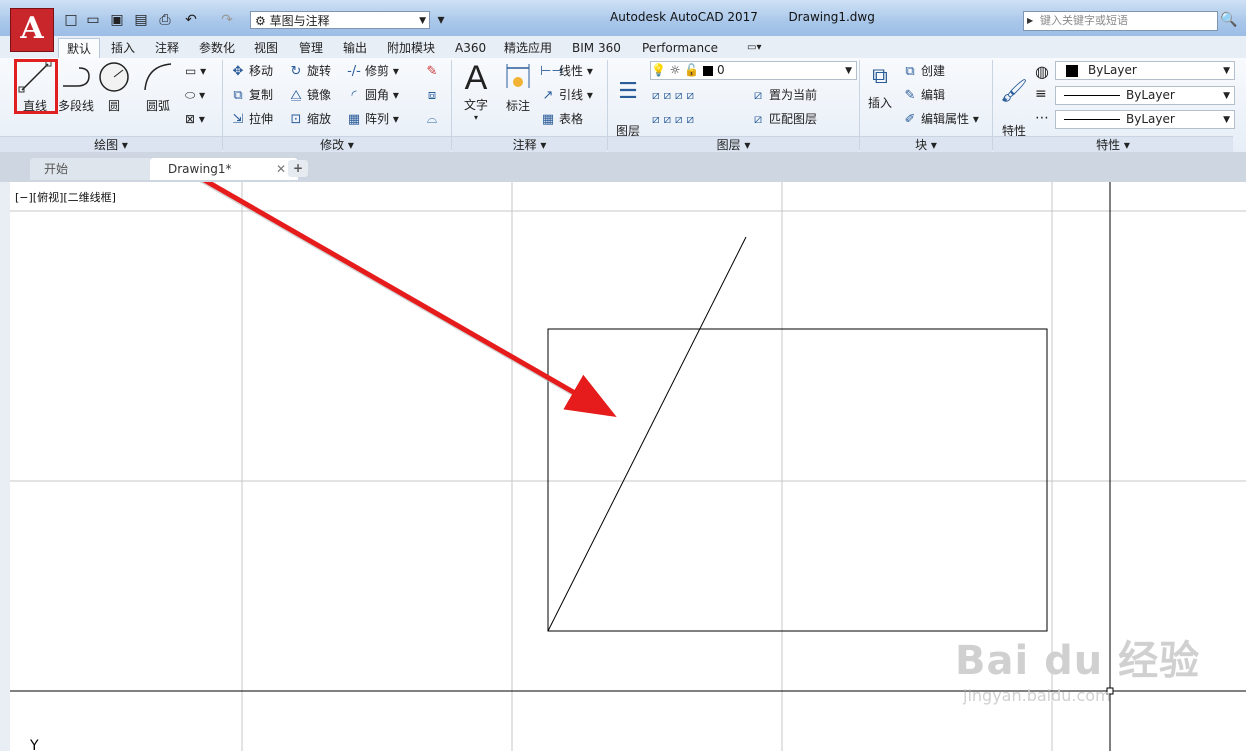 The width and height of the screenshot is (1246, 751). Describe the element at coordinates (299, 21) in the screenshot. I see `workspace-name: 草图与注释` at that location.